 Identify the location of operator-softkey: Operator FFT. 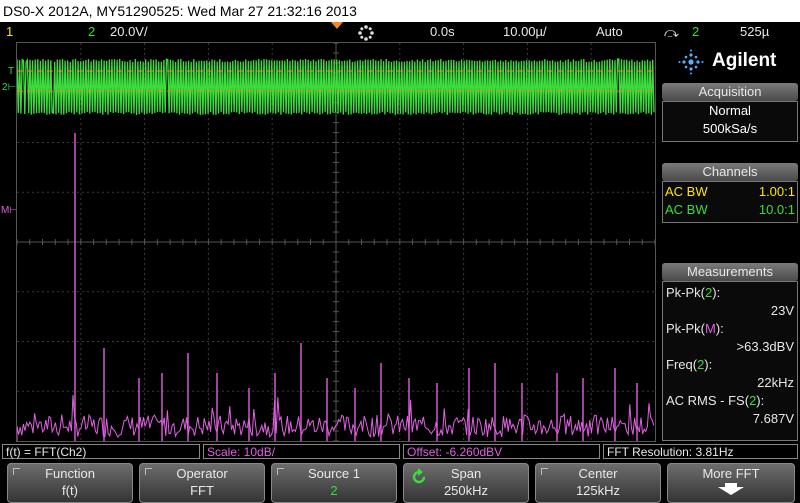
(202, 483).